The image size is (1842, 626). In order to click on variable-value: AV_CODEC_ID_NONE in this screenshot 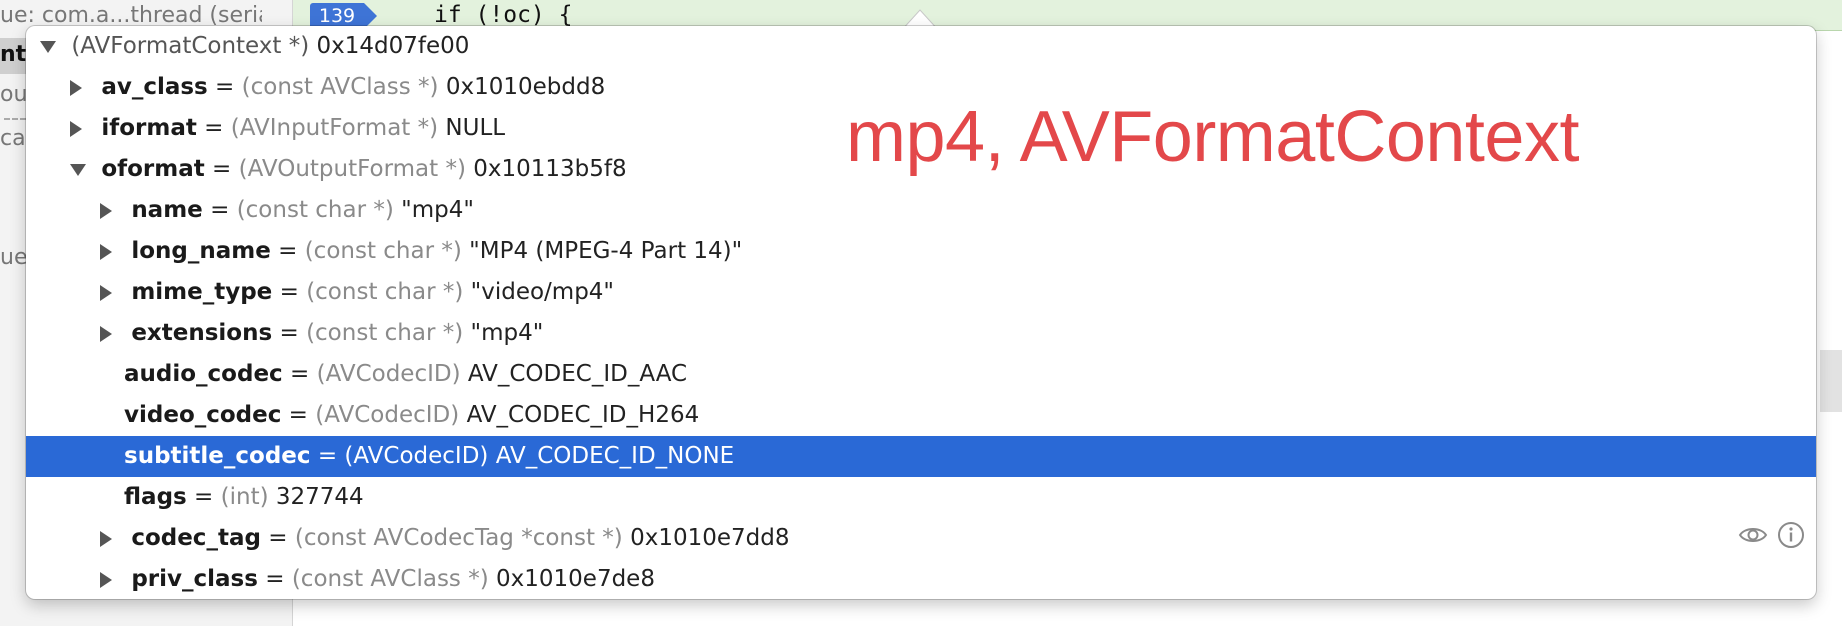, I will do `click(615, 456)`.